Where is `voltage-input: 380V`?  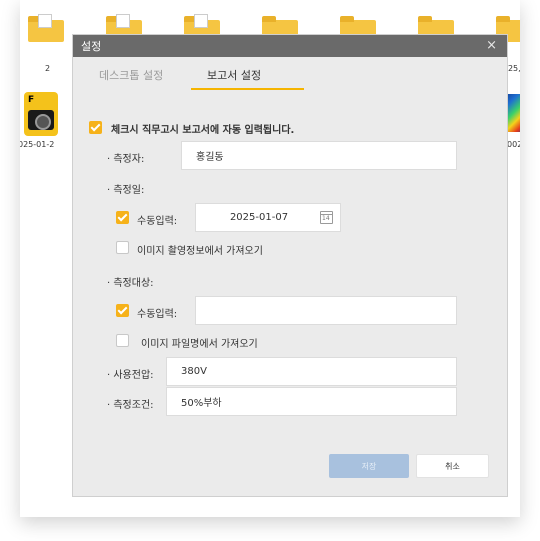 voltage-input: 380V is located at coordinates (311, 371).